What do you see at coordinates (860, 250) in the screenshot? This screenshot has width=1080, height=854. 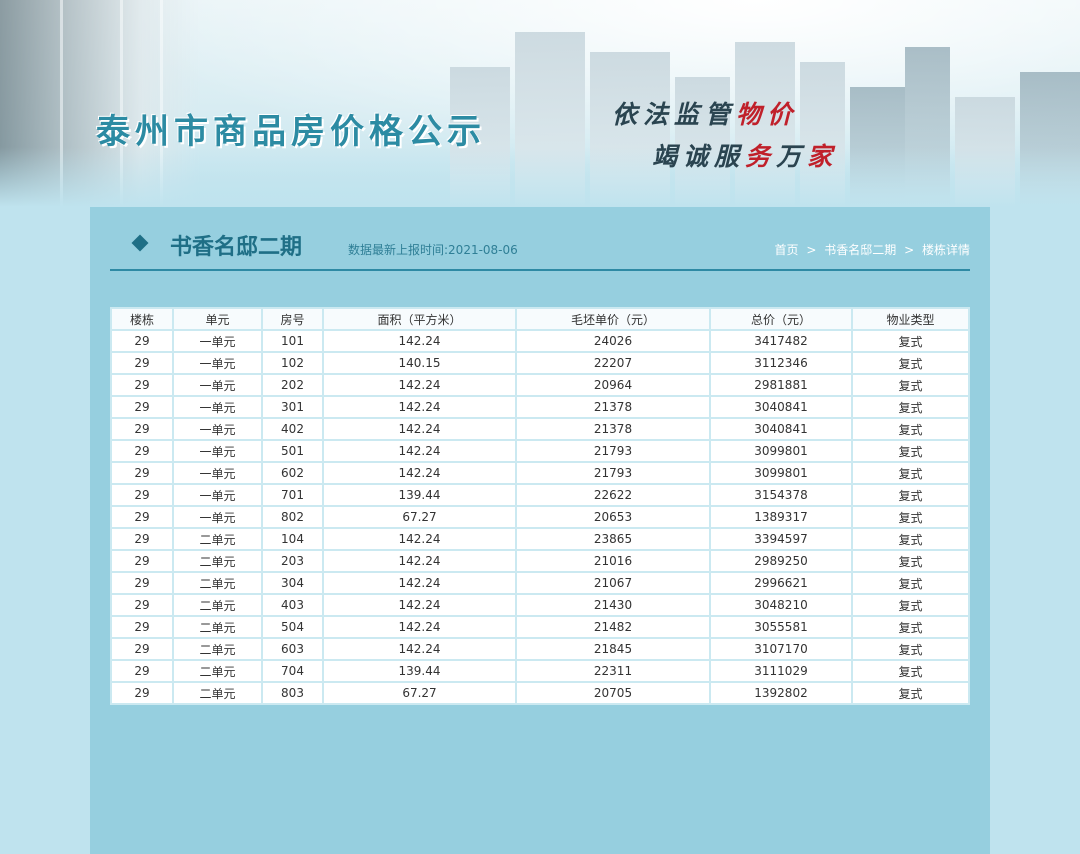 I see `breadcrumb-project-link: 书香名邸二期` at bounding box center [860, 250].